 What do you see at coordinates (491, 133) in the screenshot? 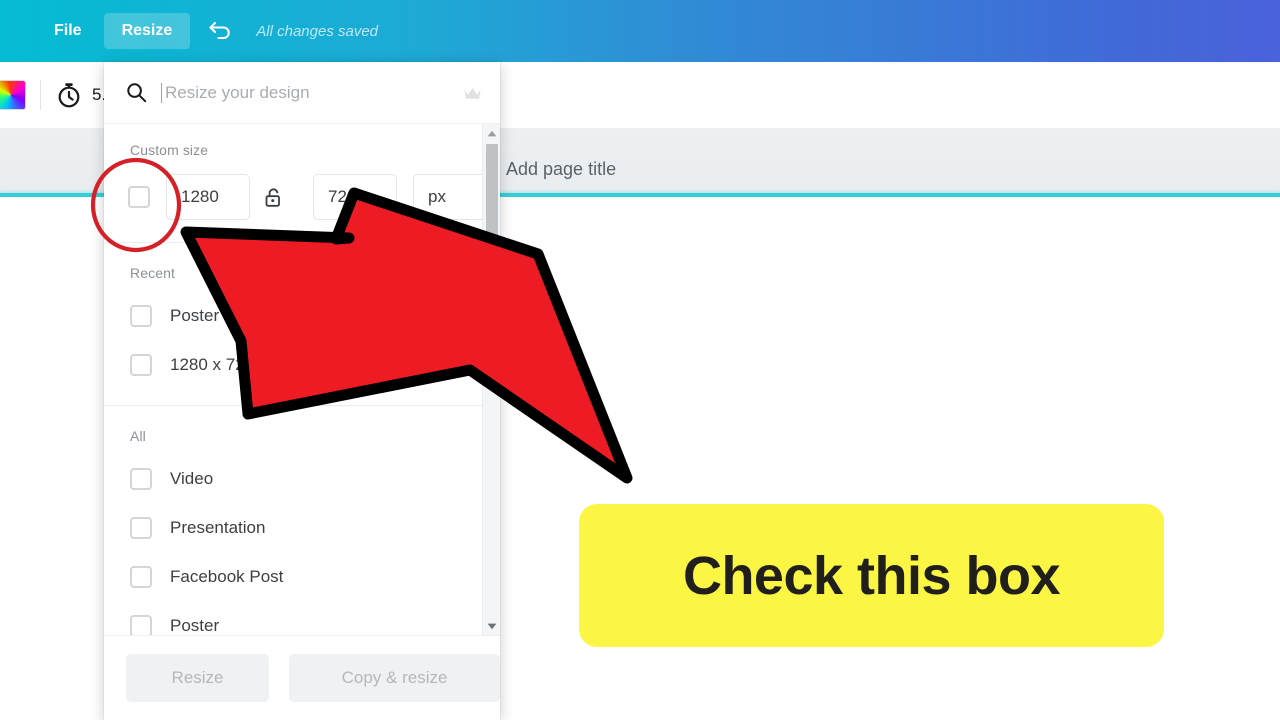
I see `scroll-up-arrow-icon` at bounding box center [491, 133].